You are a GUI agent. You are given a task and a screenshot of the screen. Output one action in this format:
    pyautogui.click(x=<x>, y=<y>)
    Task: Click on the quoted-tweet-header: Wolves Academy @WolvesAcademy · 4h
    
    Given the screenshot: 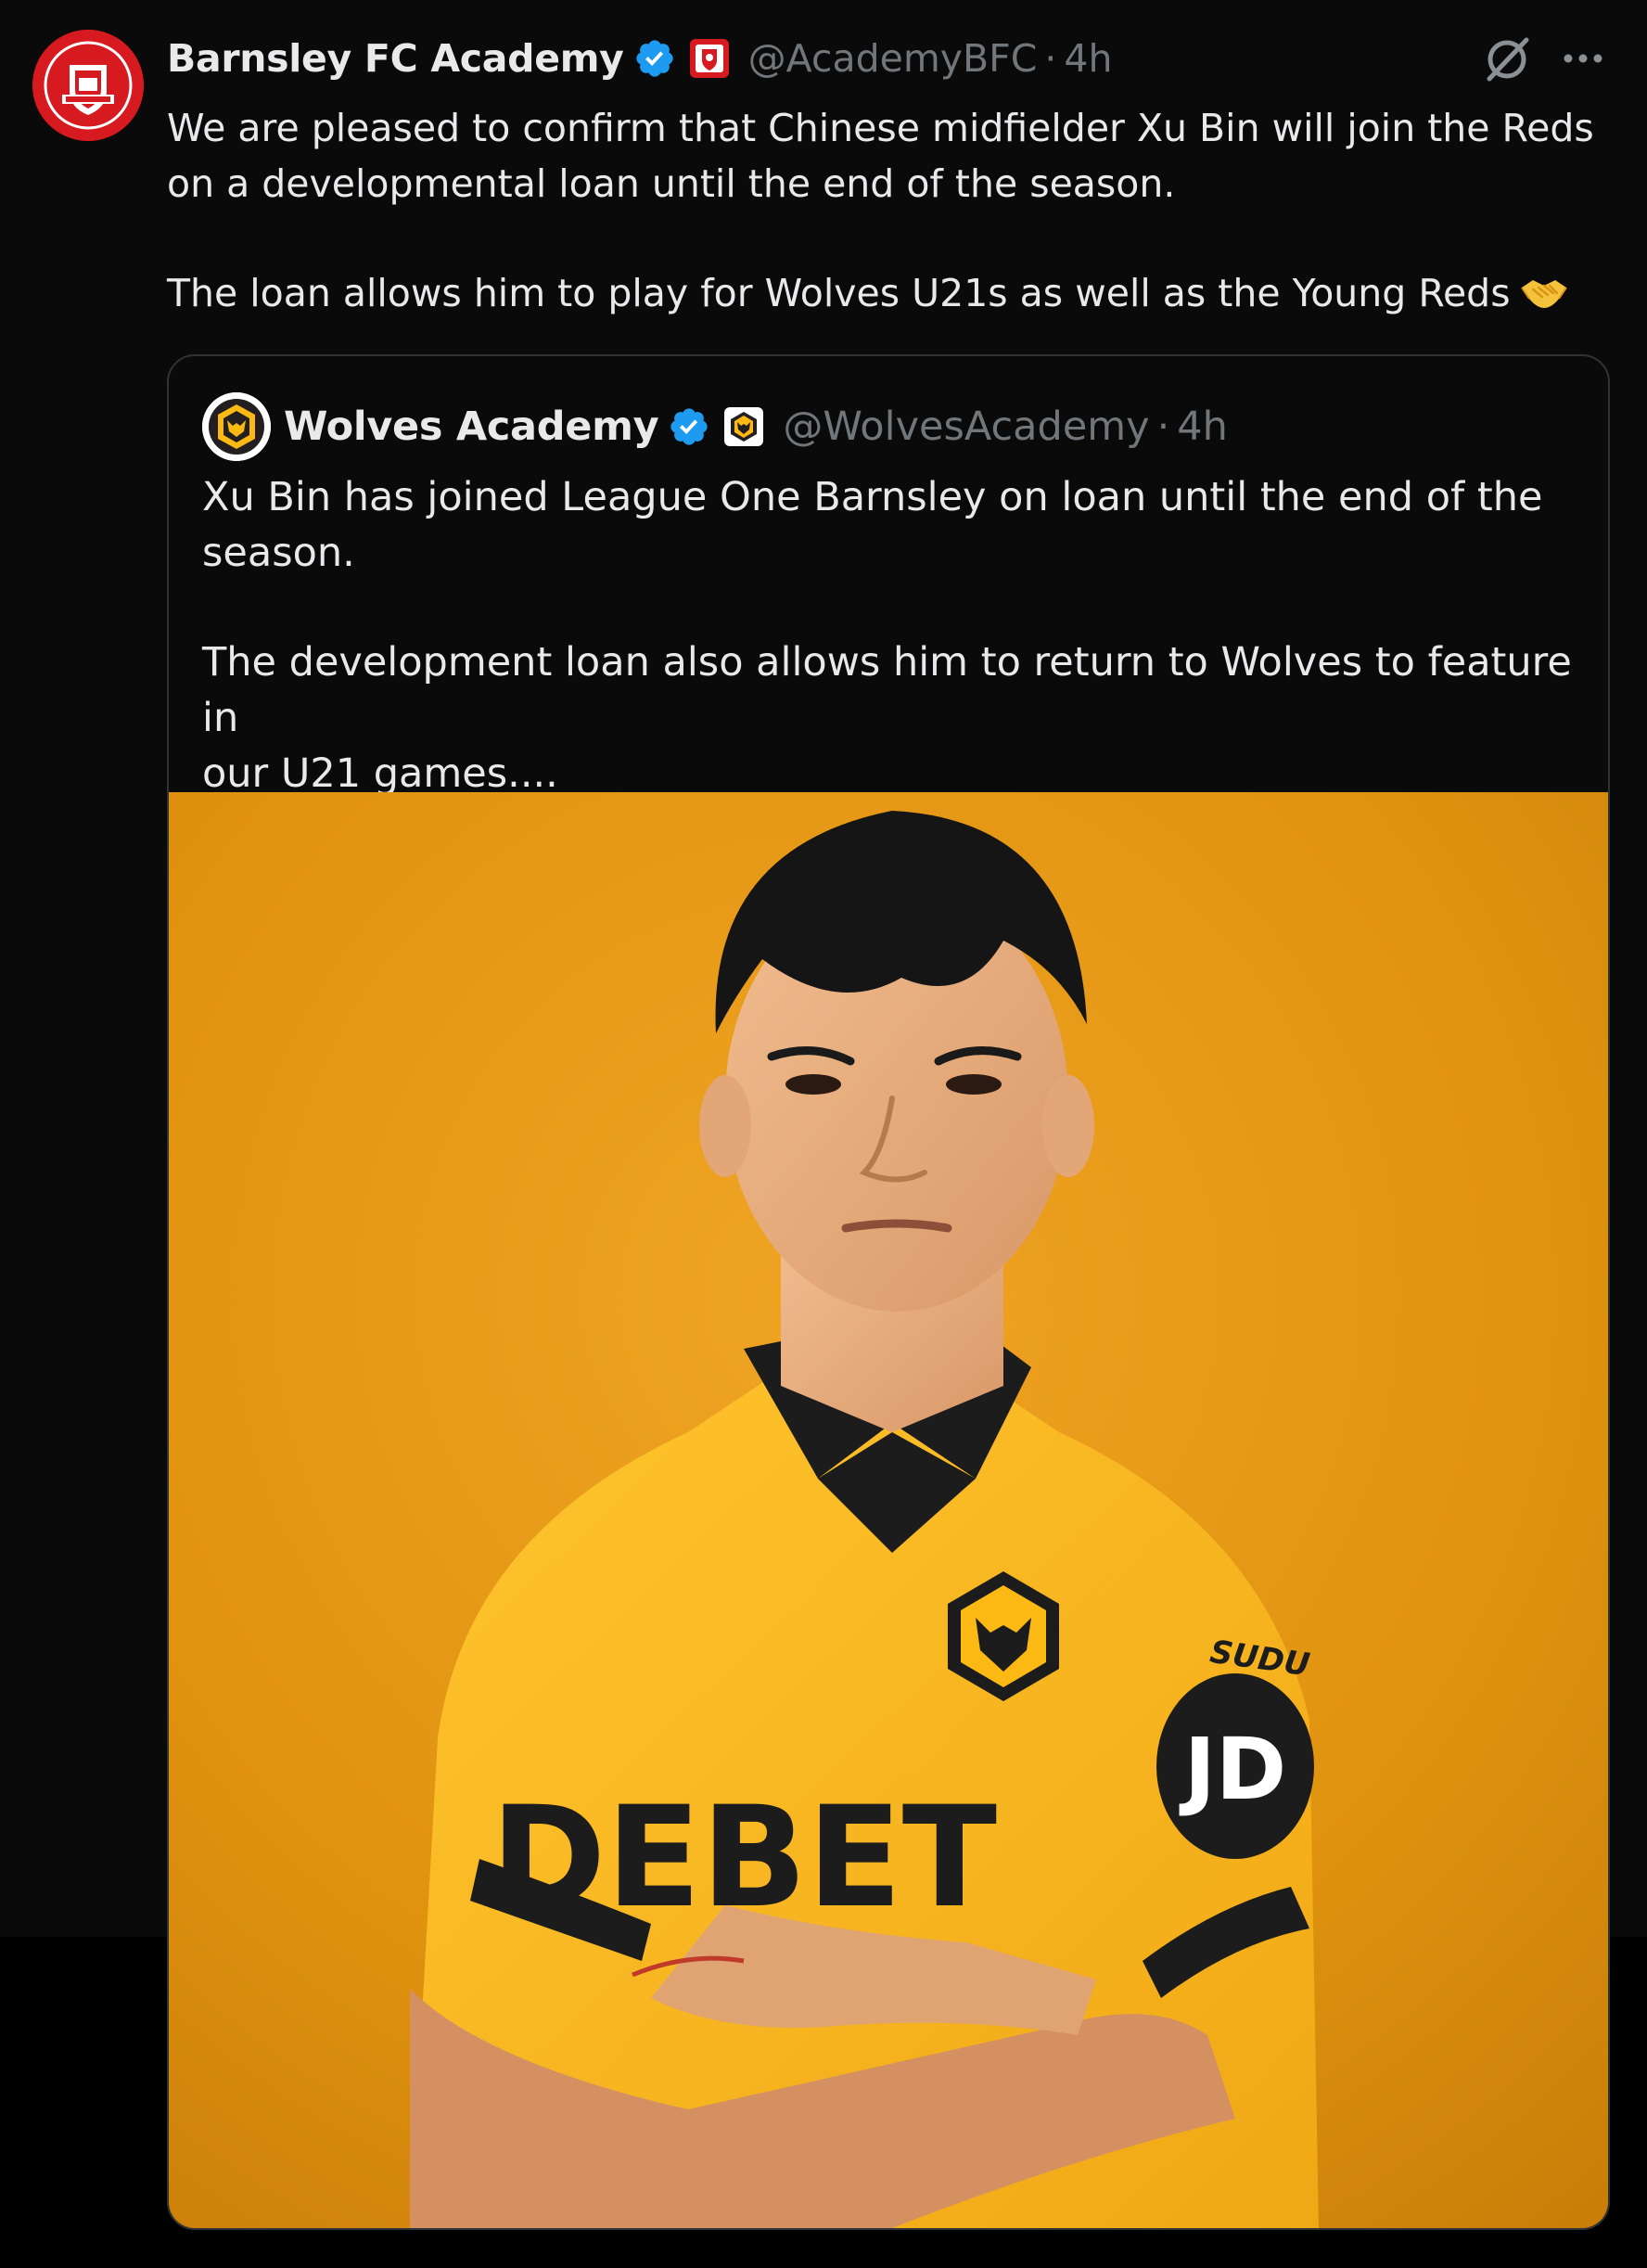 What is the action you would take?
    pyautogui.click(x=715, y=427)
    